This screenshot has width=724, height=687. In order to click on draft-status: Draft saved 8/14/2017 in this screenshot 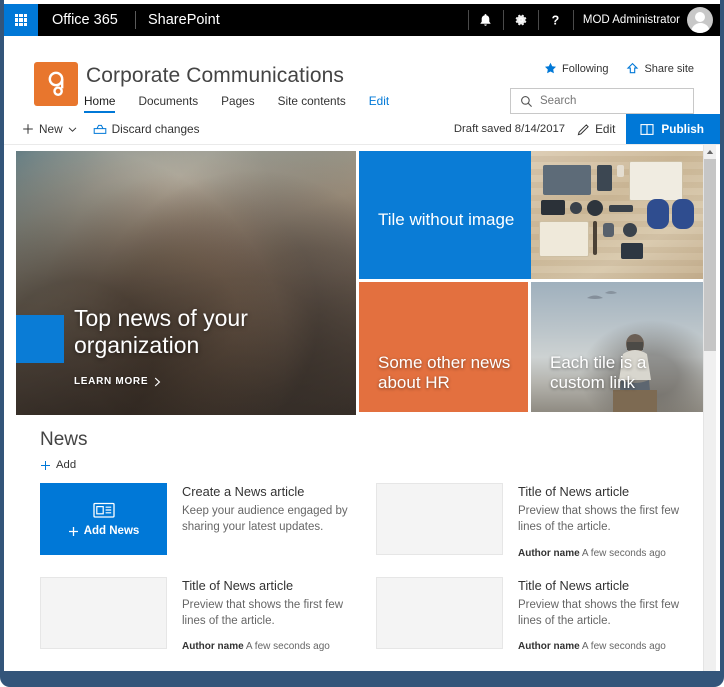, I will do `click(509, 129)`.